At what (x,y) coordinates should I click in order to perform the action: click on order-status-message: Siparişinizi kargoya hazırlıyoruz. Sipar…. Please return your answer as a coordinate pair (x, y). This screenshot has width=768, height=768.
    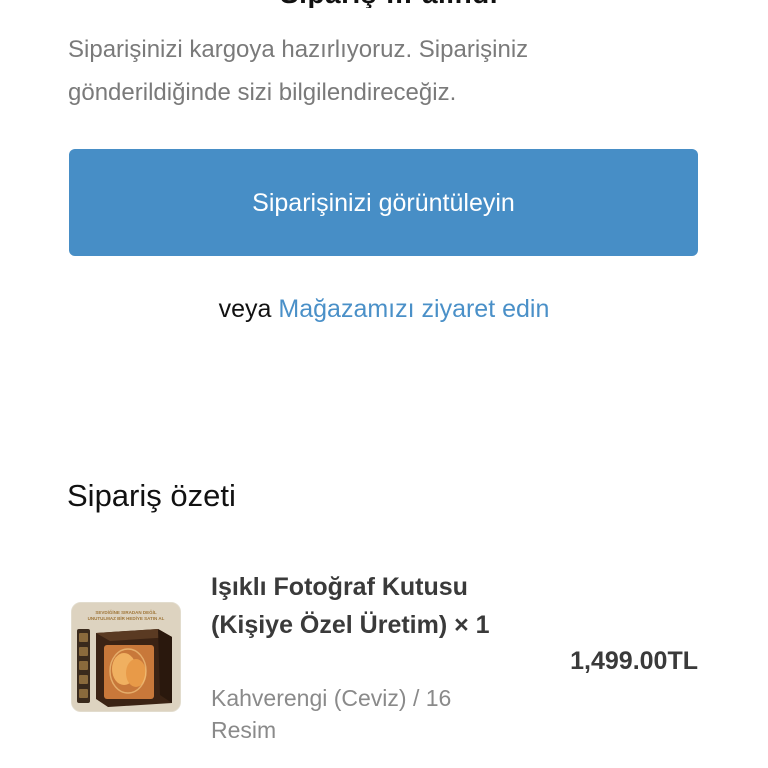
    Looking at the image, I should click on (298, 71).